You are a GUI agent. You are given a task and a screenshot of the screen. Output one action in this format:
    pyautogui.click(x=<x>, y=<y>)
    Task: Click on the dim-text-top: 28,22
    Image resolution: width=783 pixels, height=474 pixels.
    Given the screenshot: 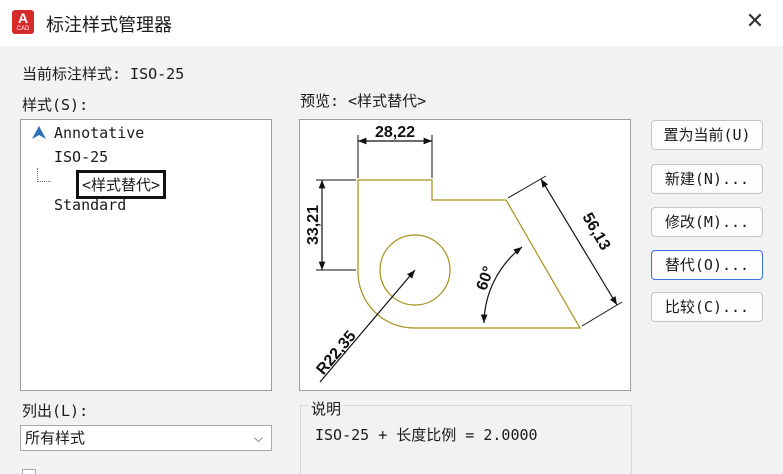 What is the action you would take?
    pyautogui.click(x=395, y=132)
    